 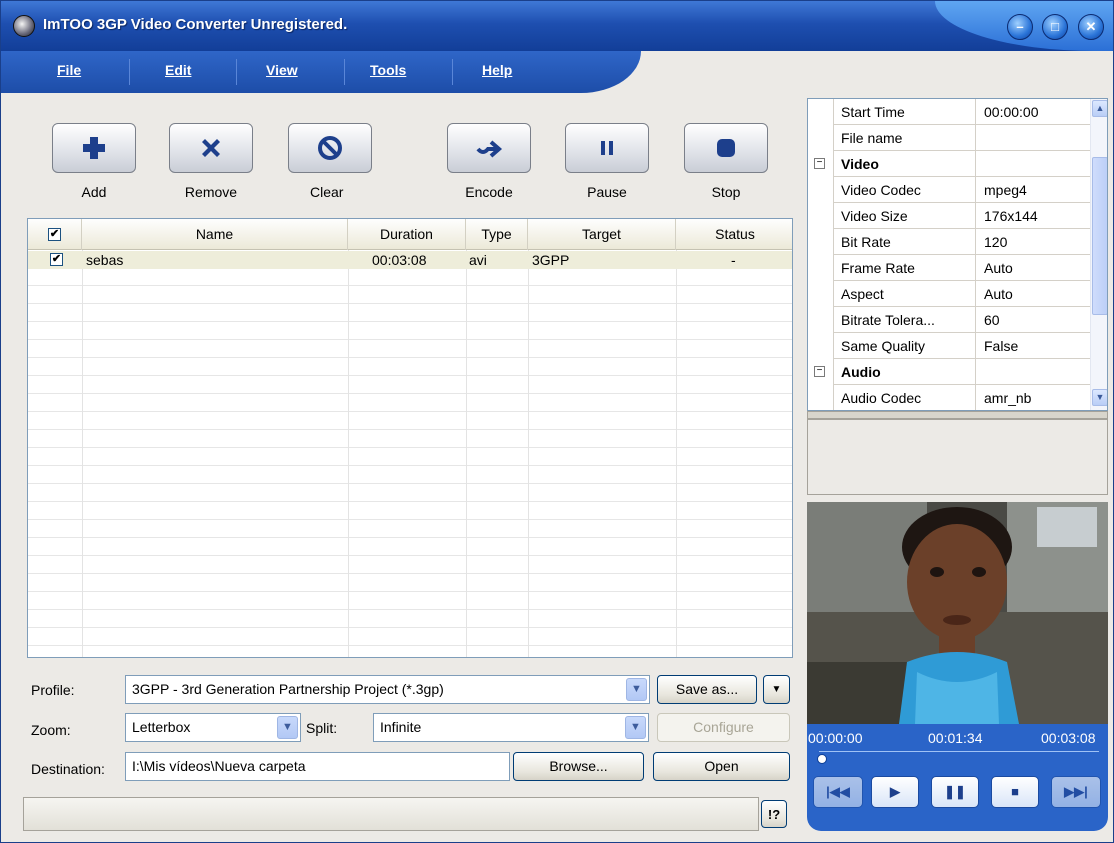 I want to click on menu-help: Help, so click(x=497, y=70).